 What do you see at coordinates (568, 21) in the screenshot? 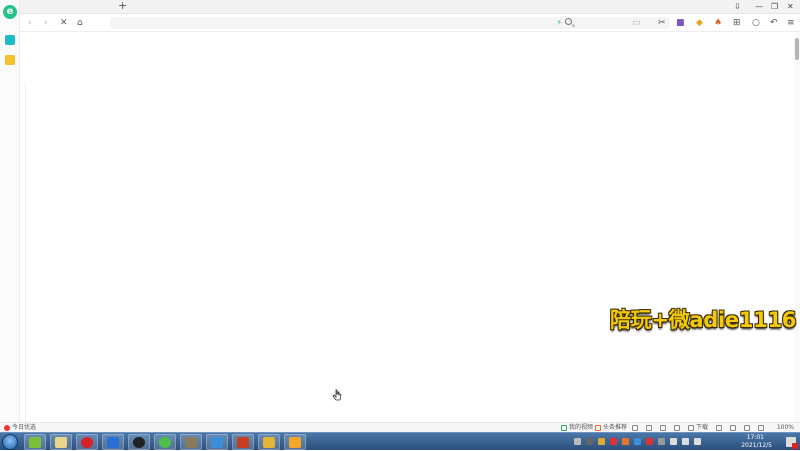
I see `search-icon` at bounding box center [568, 21].